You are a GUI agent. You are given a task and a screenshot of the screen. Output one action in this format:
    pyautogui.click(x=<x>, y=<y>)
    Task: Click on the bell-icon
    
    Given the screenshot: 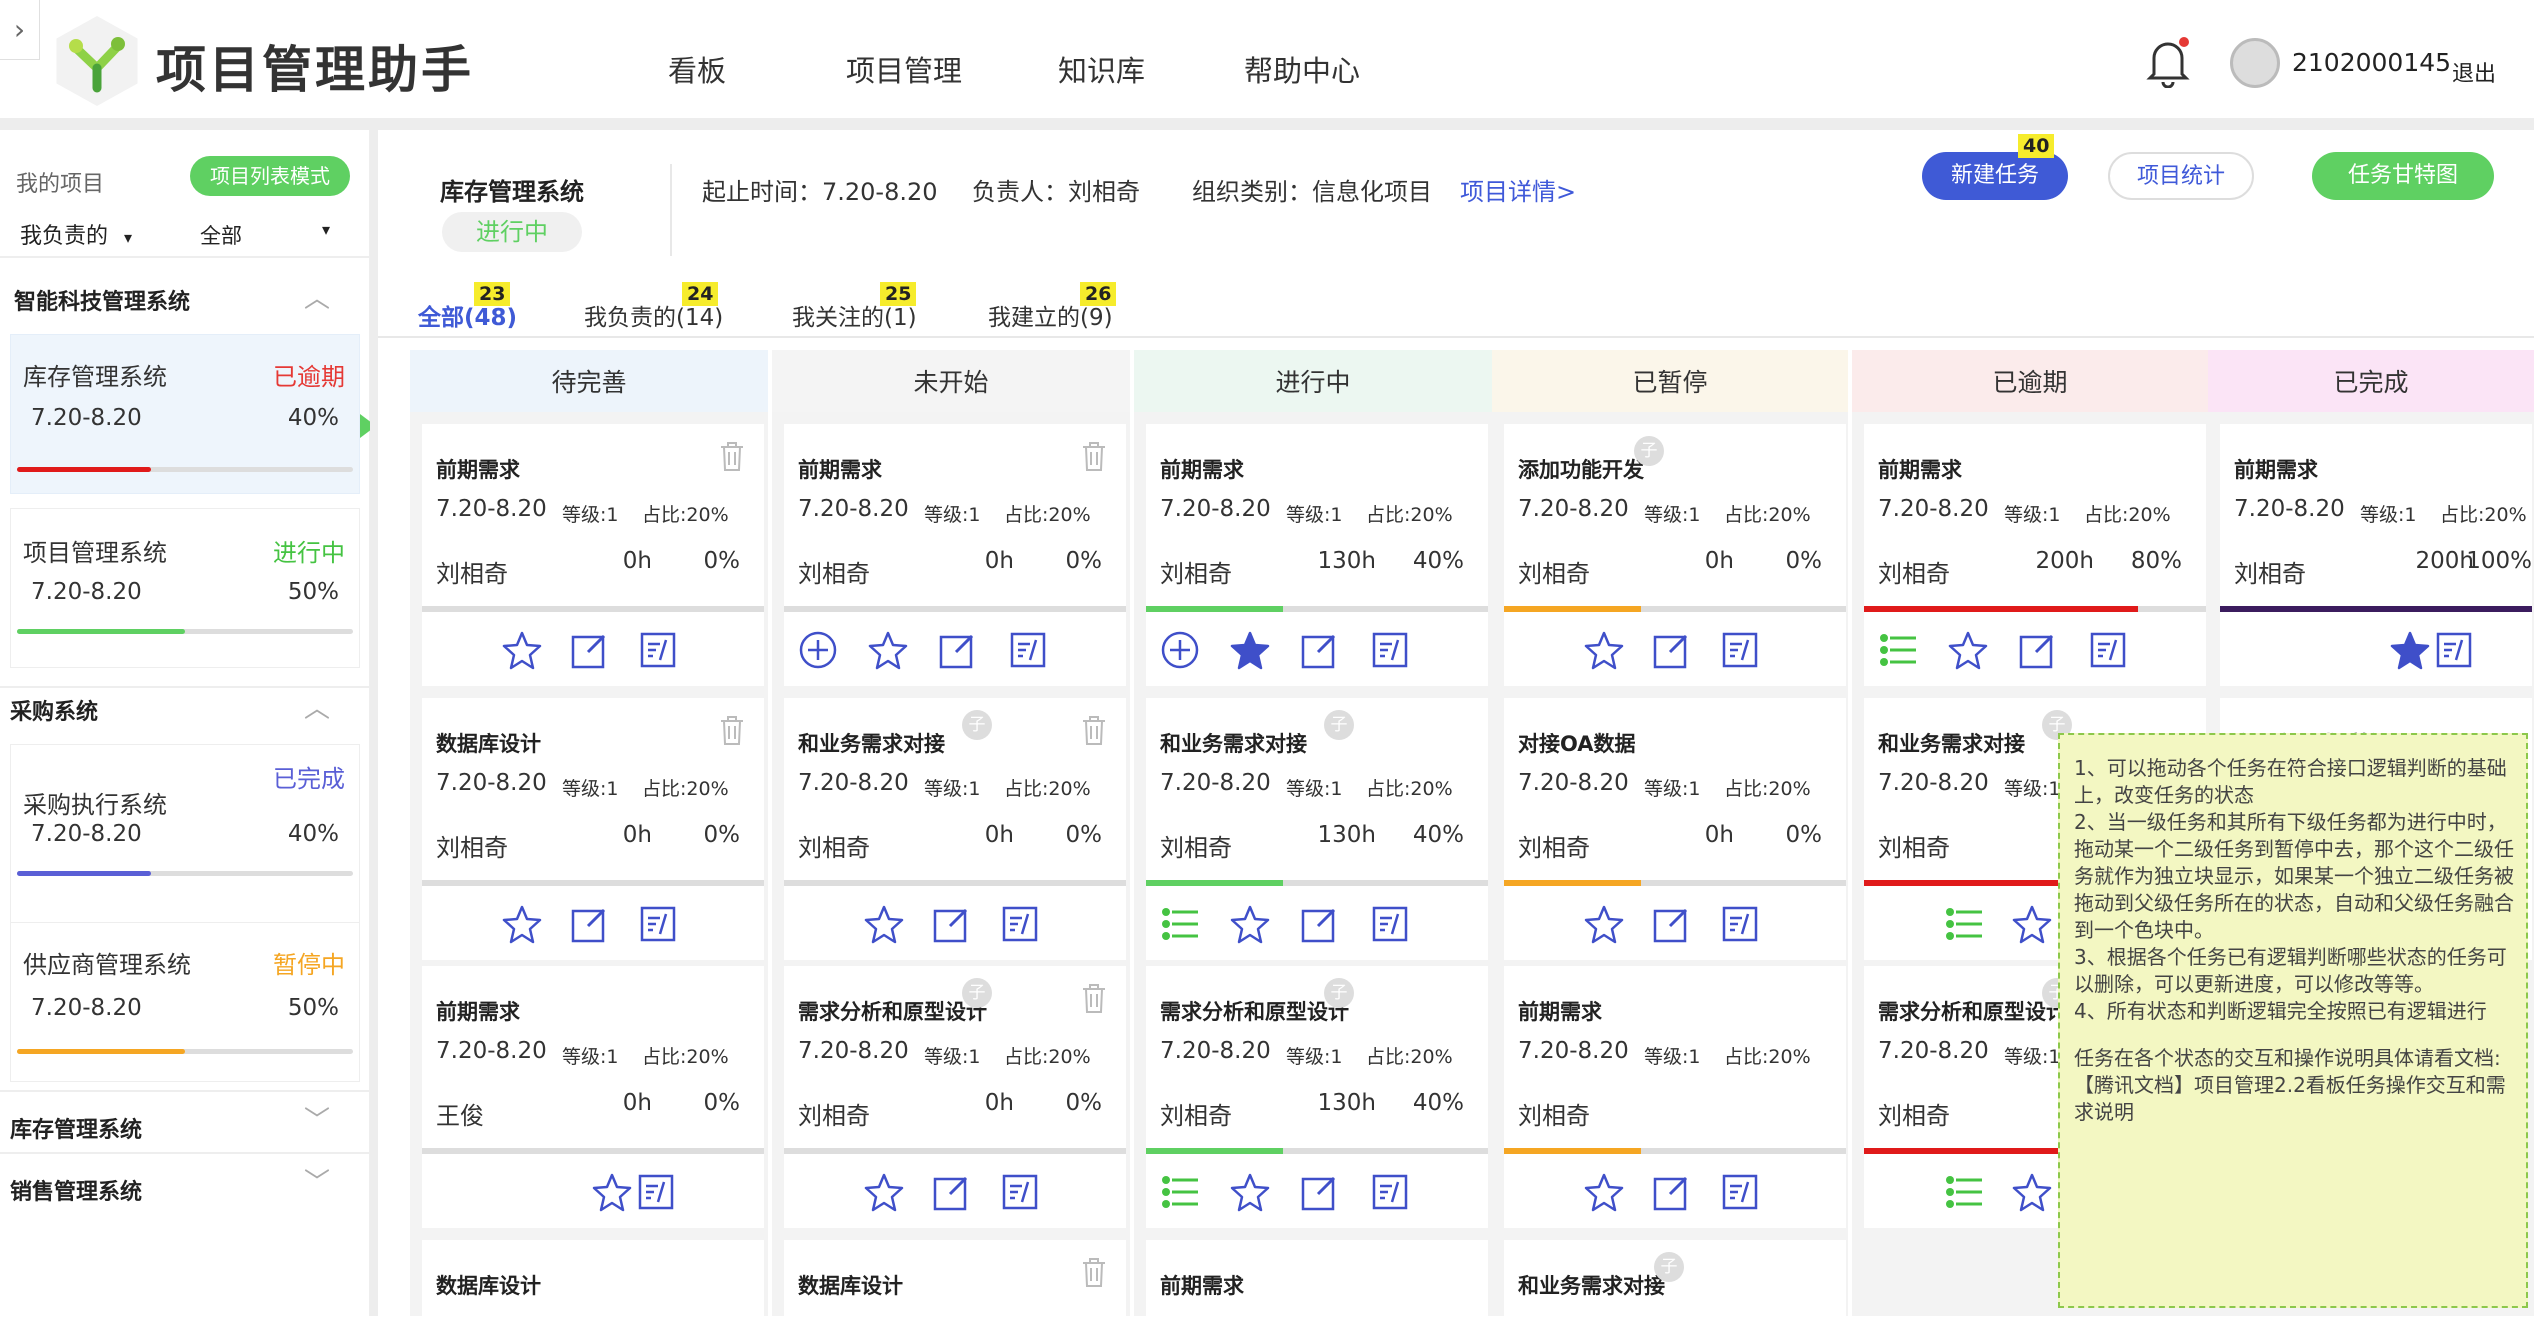 What is the action you would take?
    pyautogui.click(x=2168, y=61)
    